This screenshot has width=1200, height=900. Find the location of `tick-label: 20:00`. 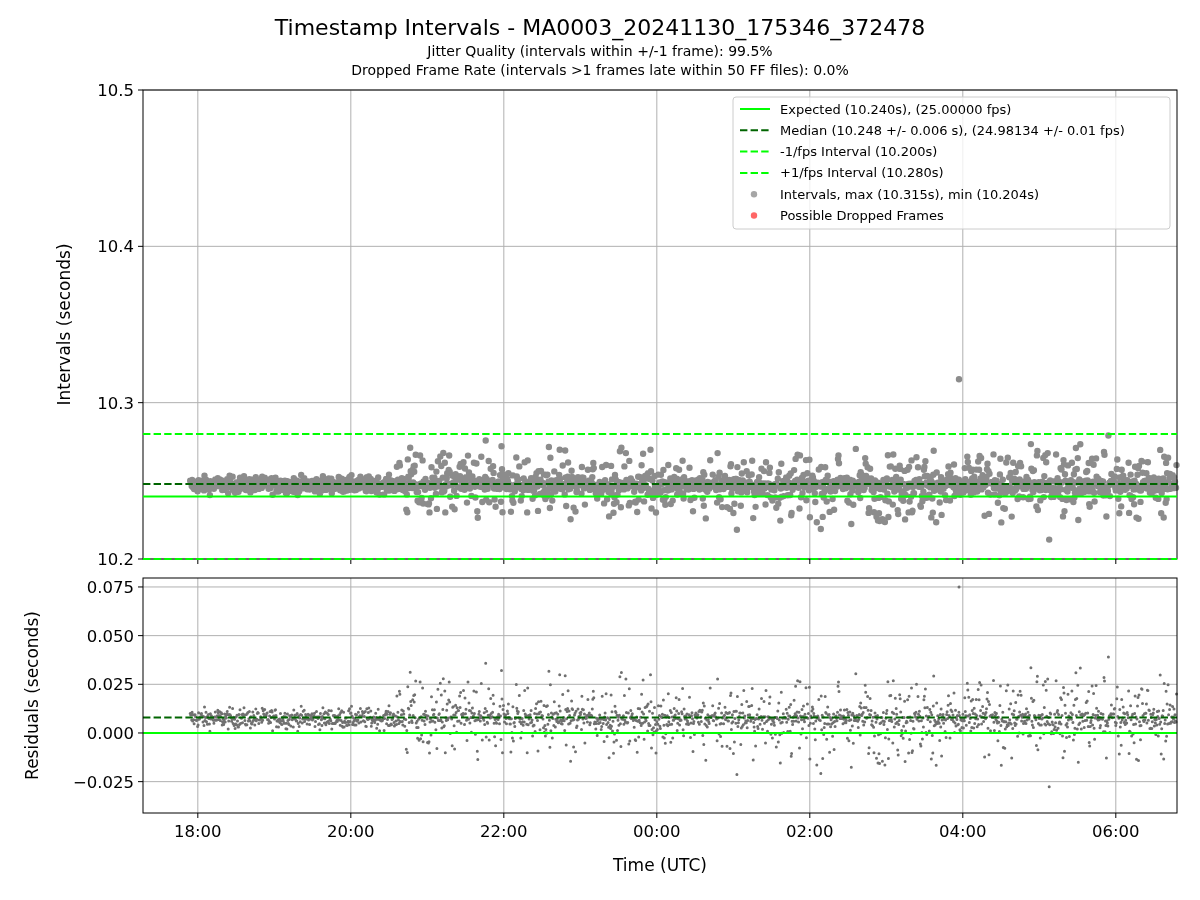

tick-label: 20:00 is located at coordinates (351, 831).